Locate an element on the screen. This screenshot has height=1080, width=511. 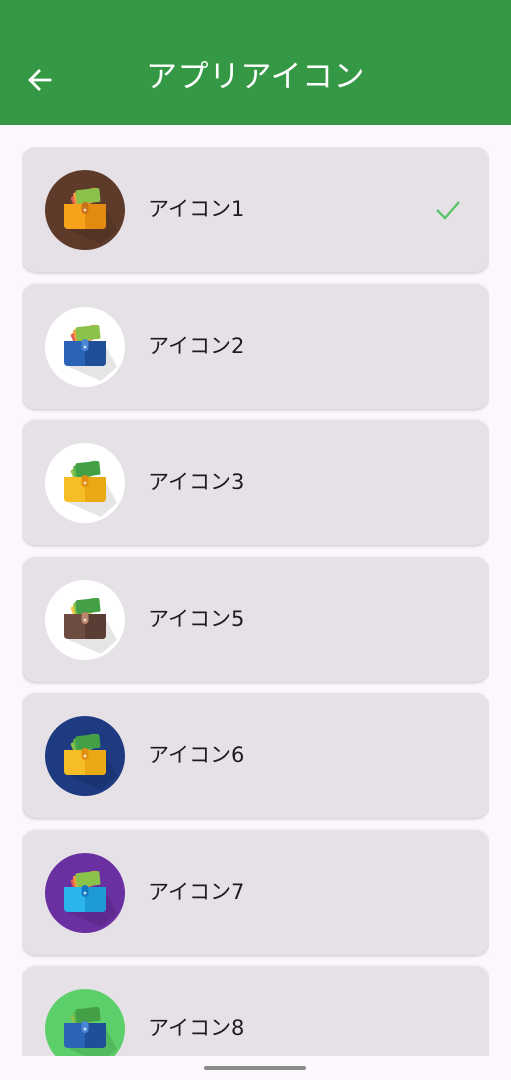
icon-option-label: アイコン5 is located at coordinates (196, 618).